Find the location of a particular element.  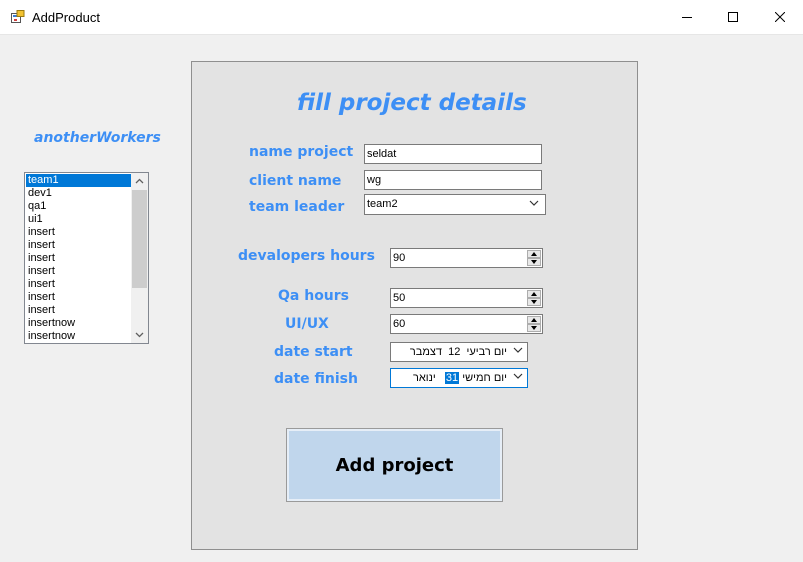

close-icon is located at coordinates (780, 17).